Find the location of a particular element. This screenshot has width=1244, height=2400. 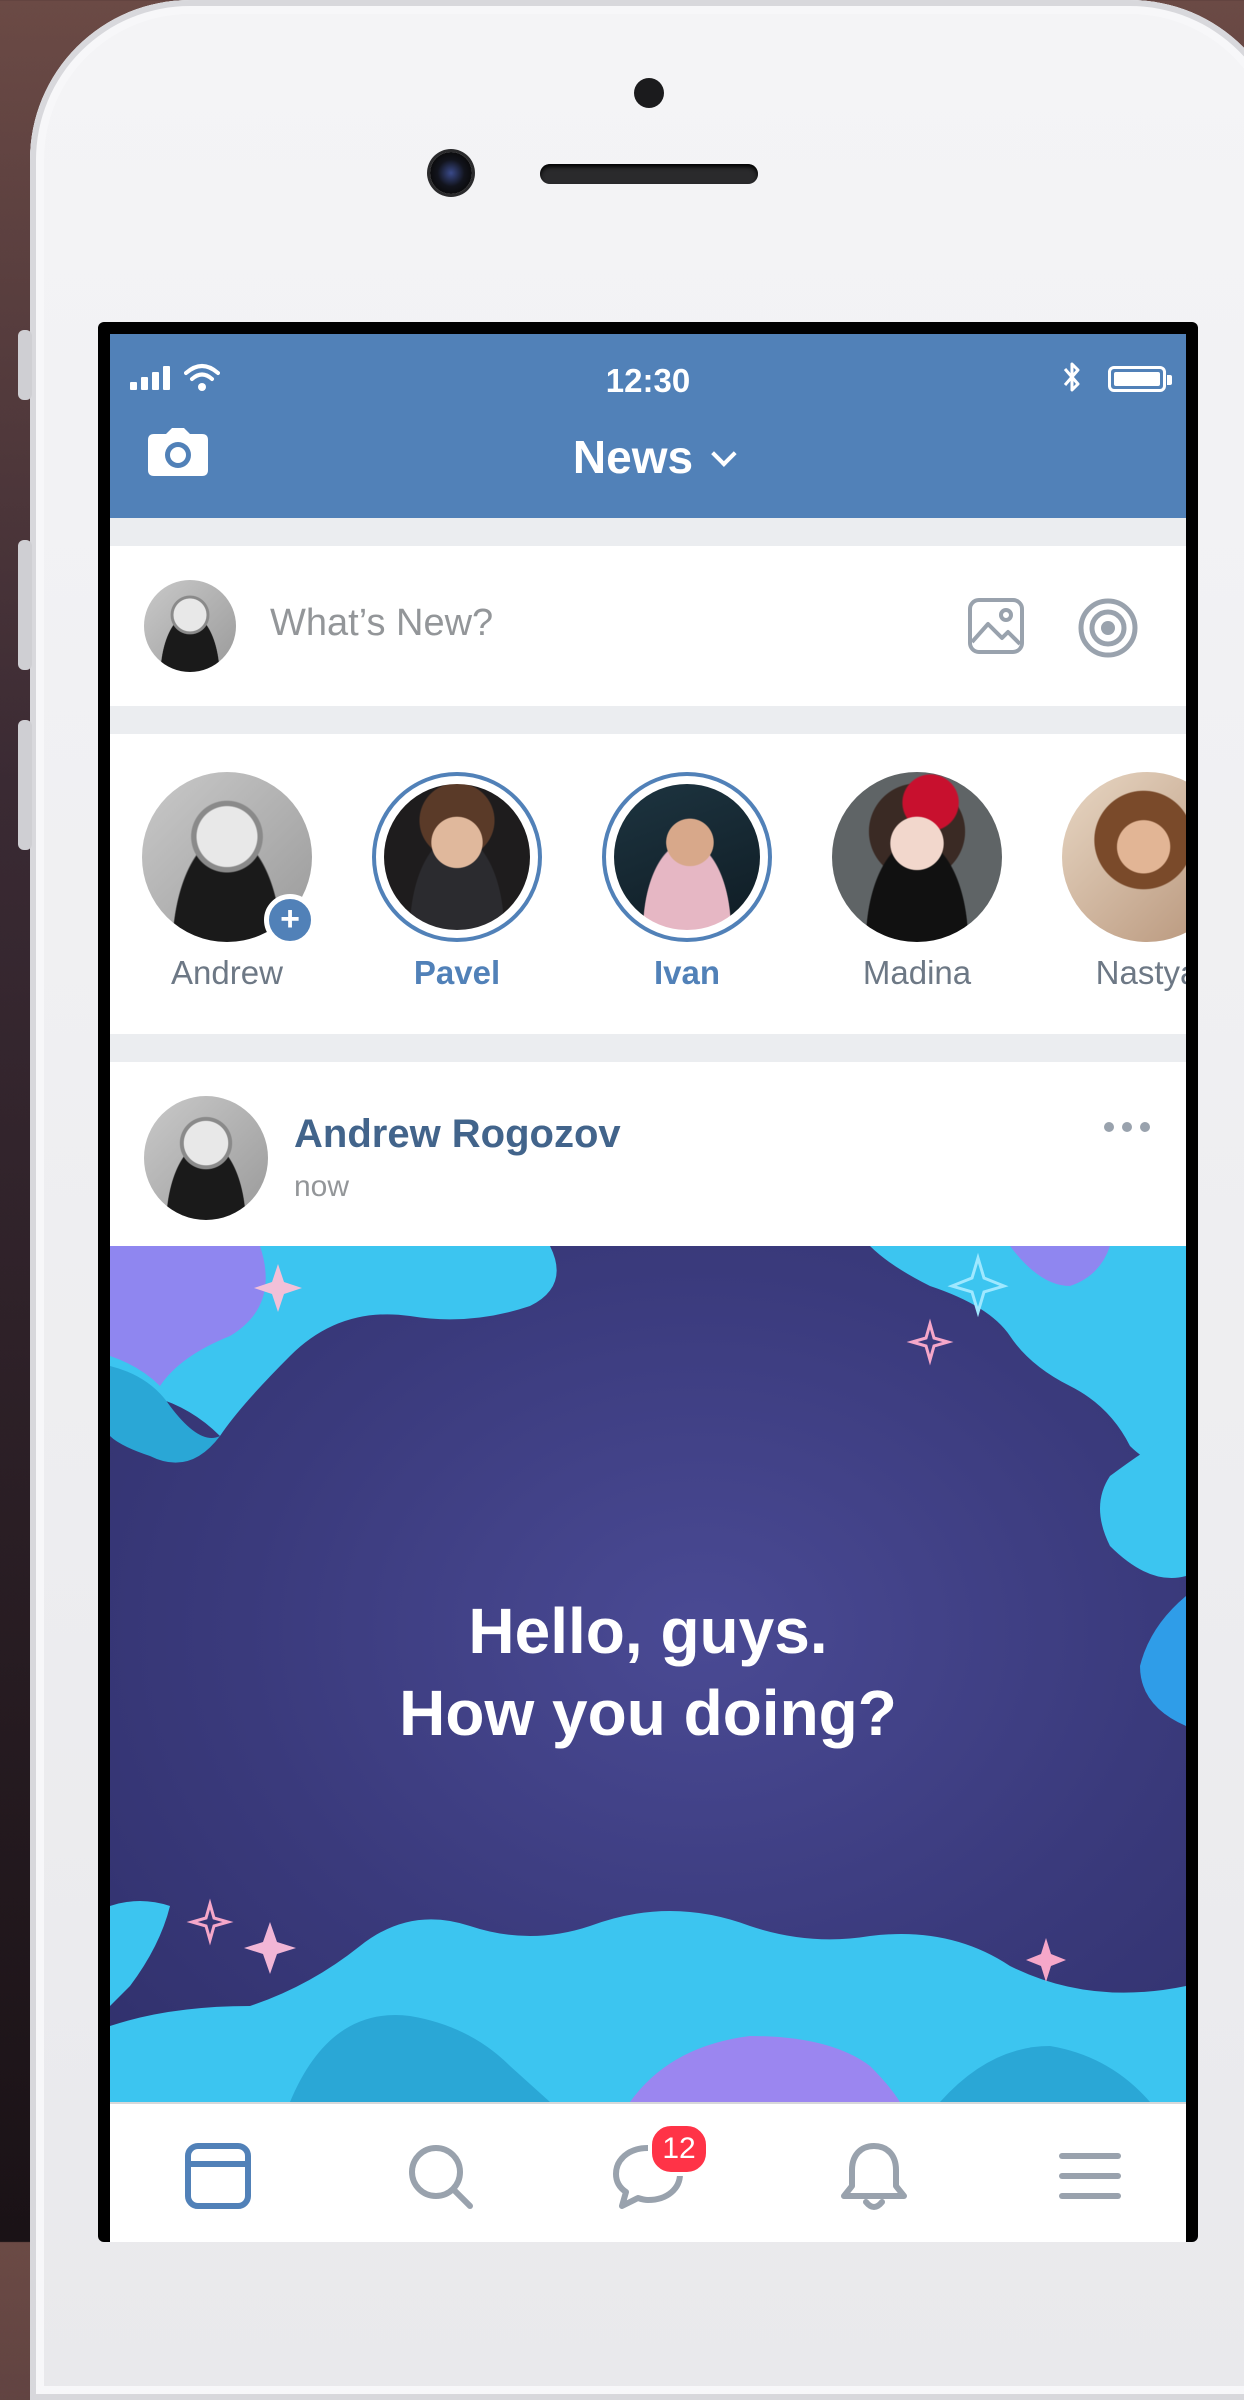

post-author: Andrew Rogozov is located at coordinates (457, 1134).